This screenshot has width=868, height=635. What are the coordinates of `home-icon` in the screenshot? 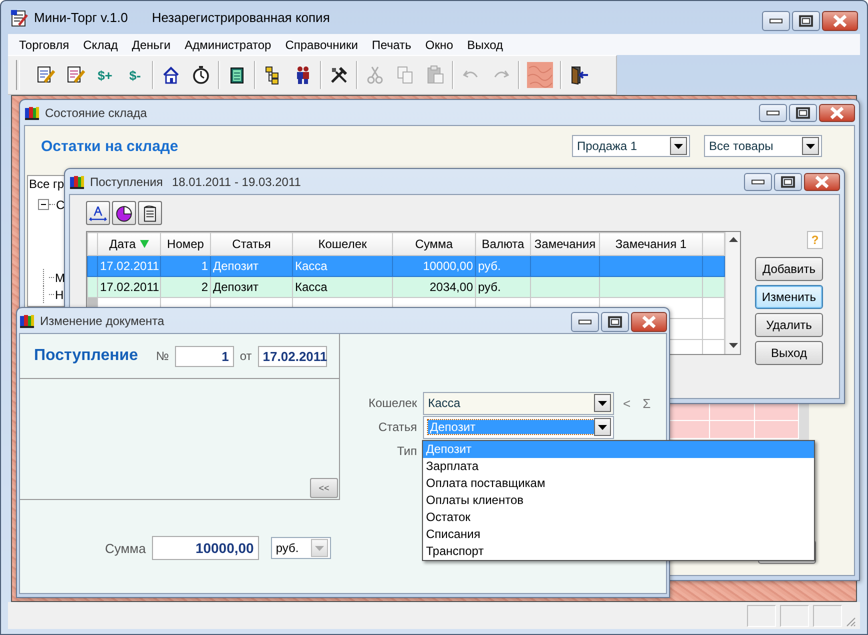 It's located at (171, 75).